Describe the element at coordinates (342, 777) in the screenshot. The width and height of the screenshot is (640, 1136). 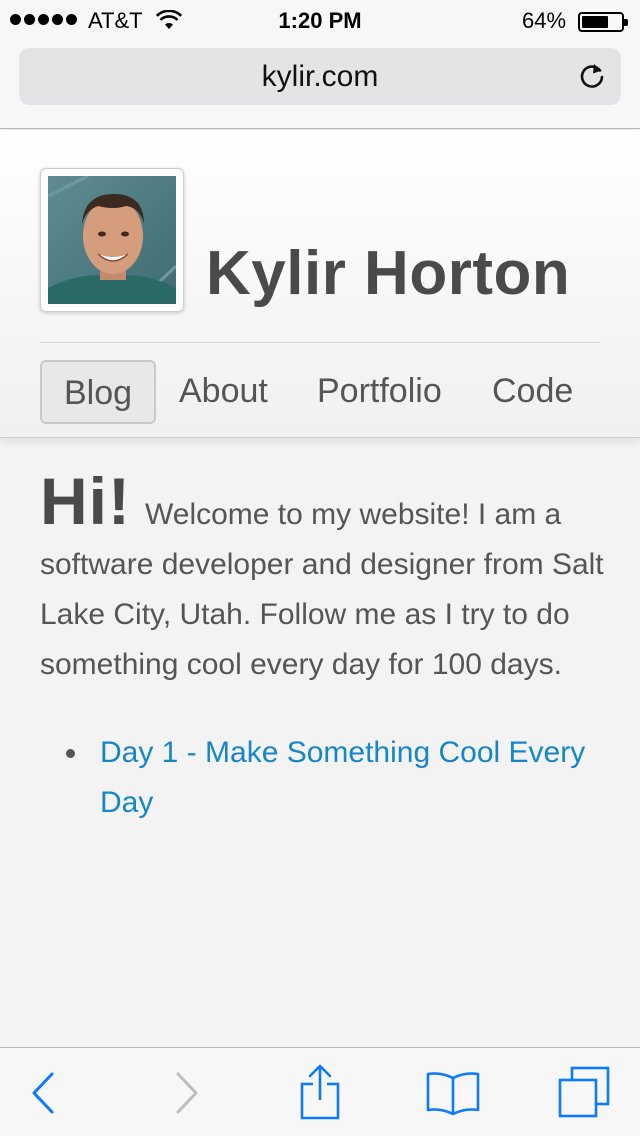
I see `post-link: Day 1 - Make Something Cool Every Day` at that location.